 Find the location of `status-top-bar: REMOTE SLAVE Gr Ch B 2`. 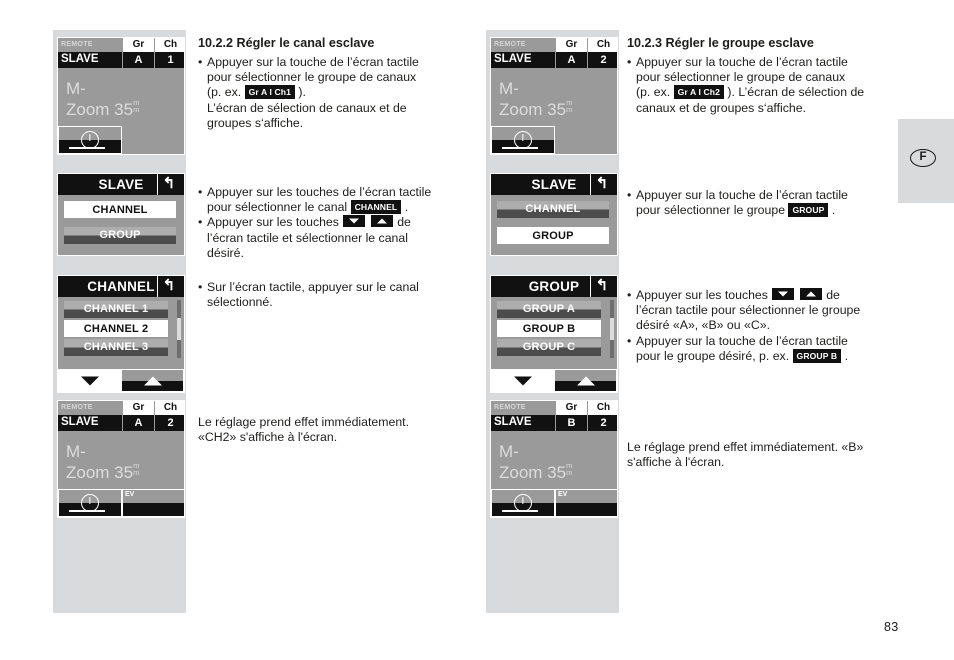

status-top-bar: REMOTE SLAVE Gr Ch B 2 is located at coordinates (554, 416).